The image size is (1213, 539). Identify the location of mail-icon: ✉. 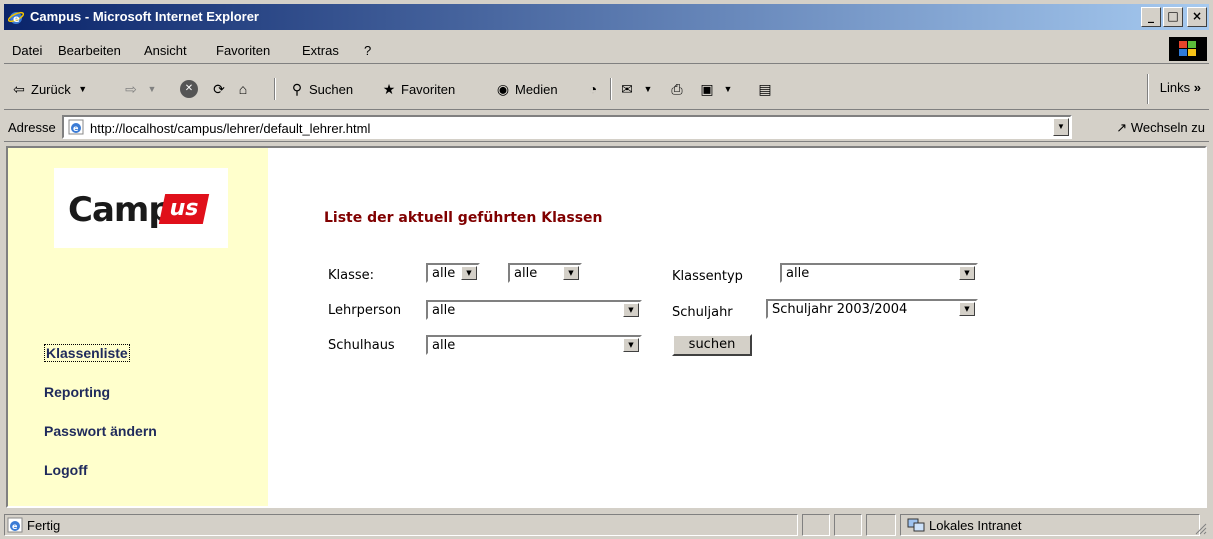
(627, 89).